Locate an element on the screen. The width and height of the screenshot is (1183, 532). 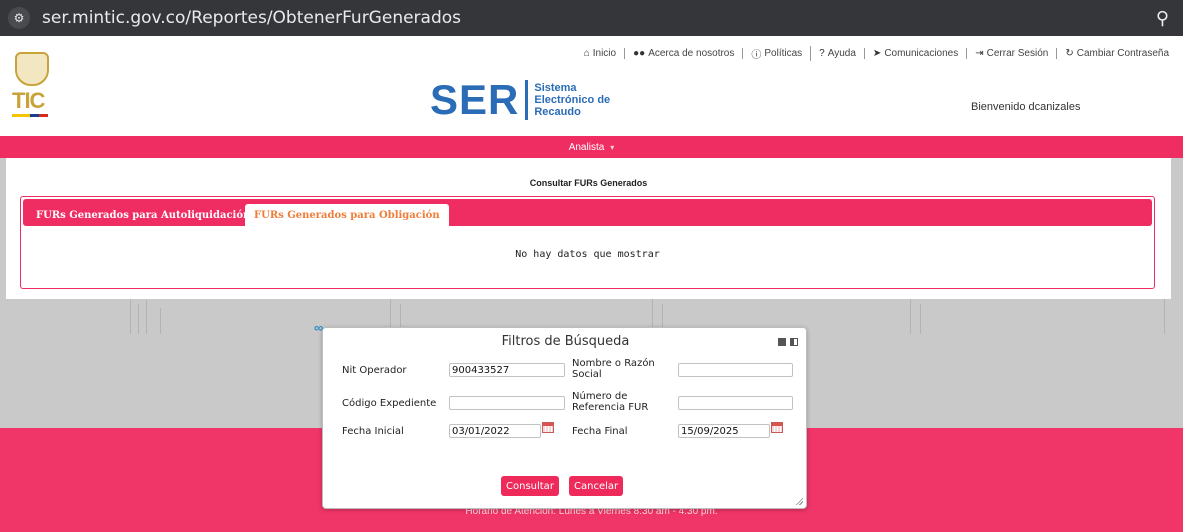
nav-comunicaciones: ➤ Comunicaciones is located at coordinates (916, 53).